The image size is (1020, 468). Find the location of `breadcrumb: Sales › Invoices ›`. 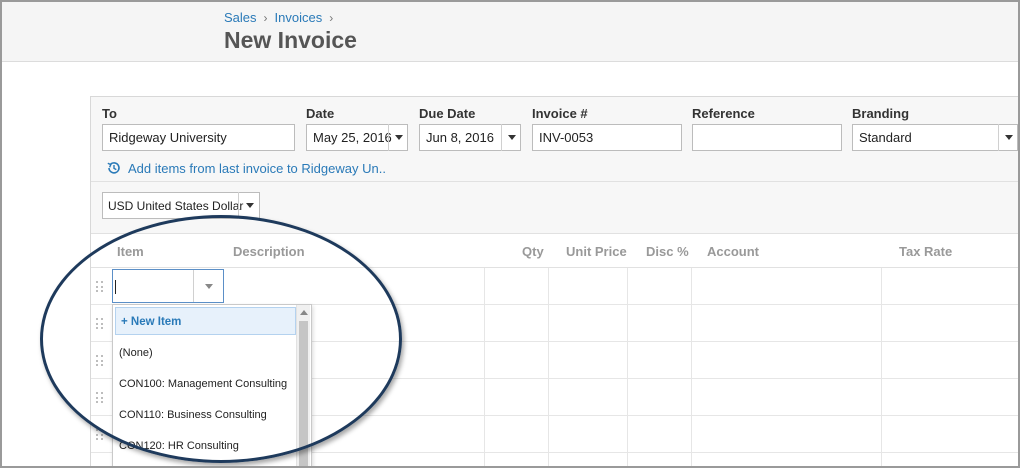

breadcrumb: Sales › Invoices › is located at coordinates (282, 17).